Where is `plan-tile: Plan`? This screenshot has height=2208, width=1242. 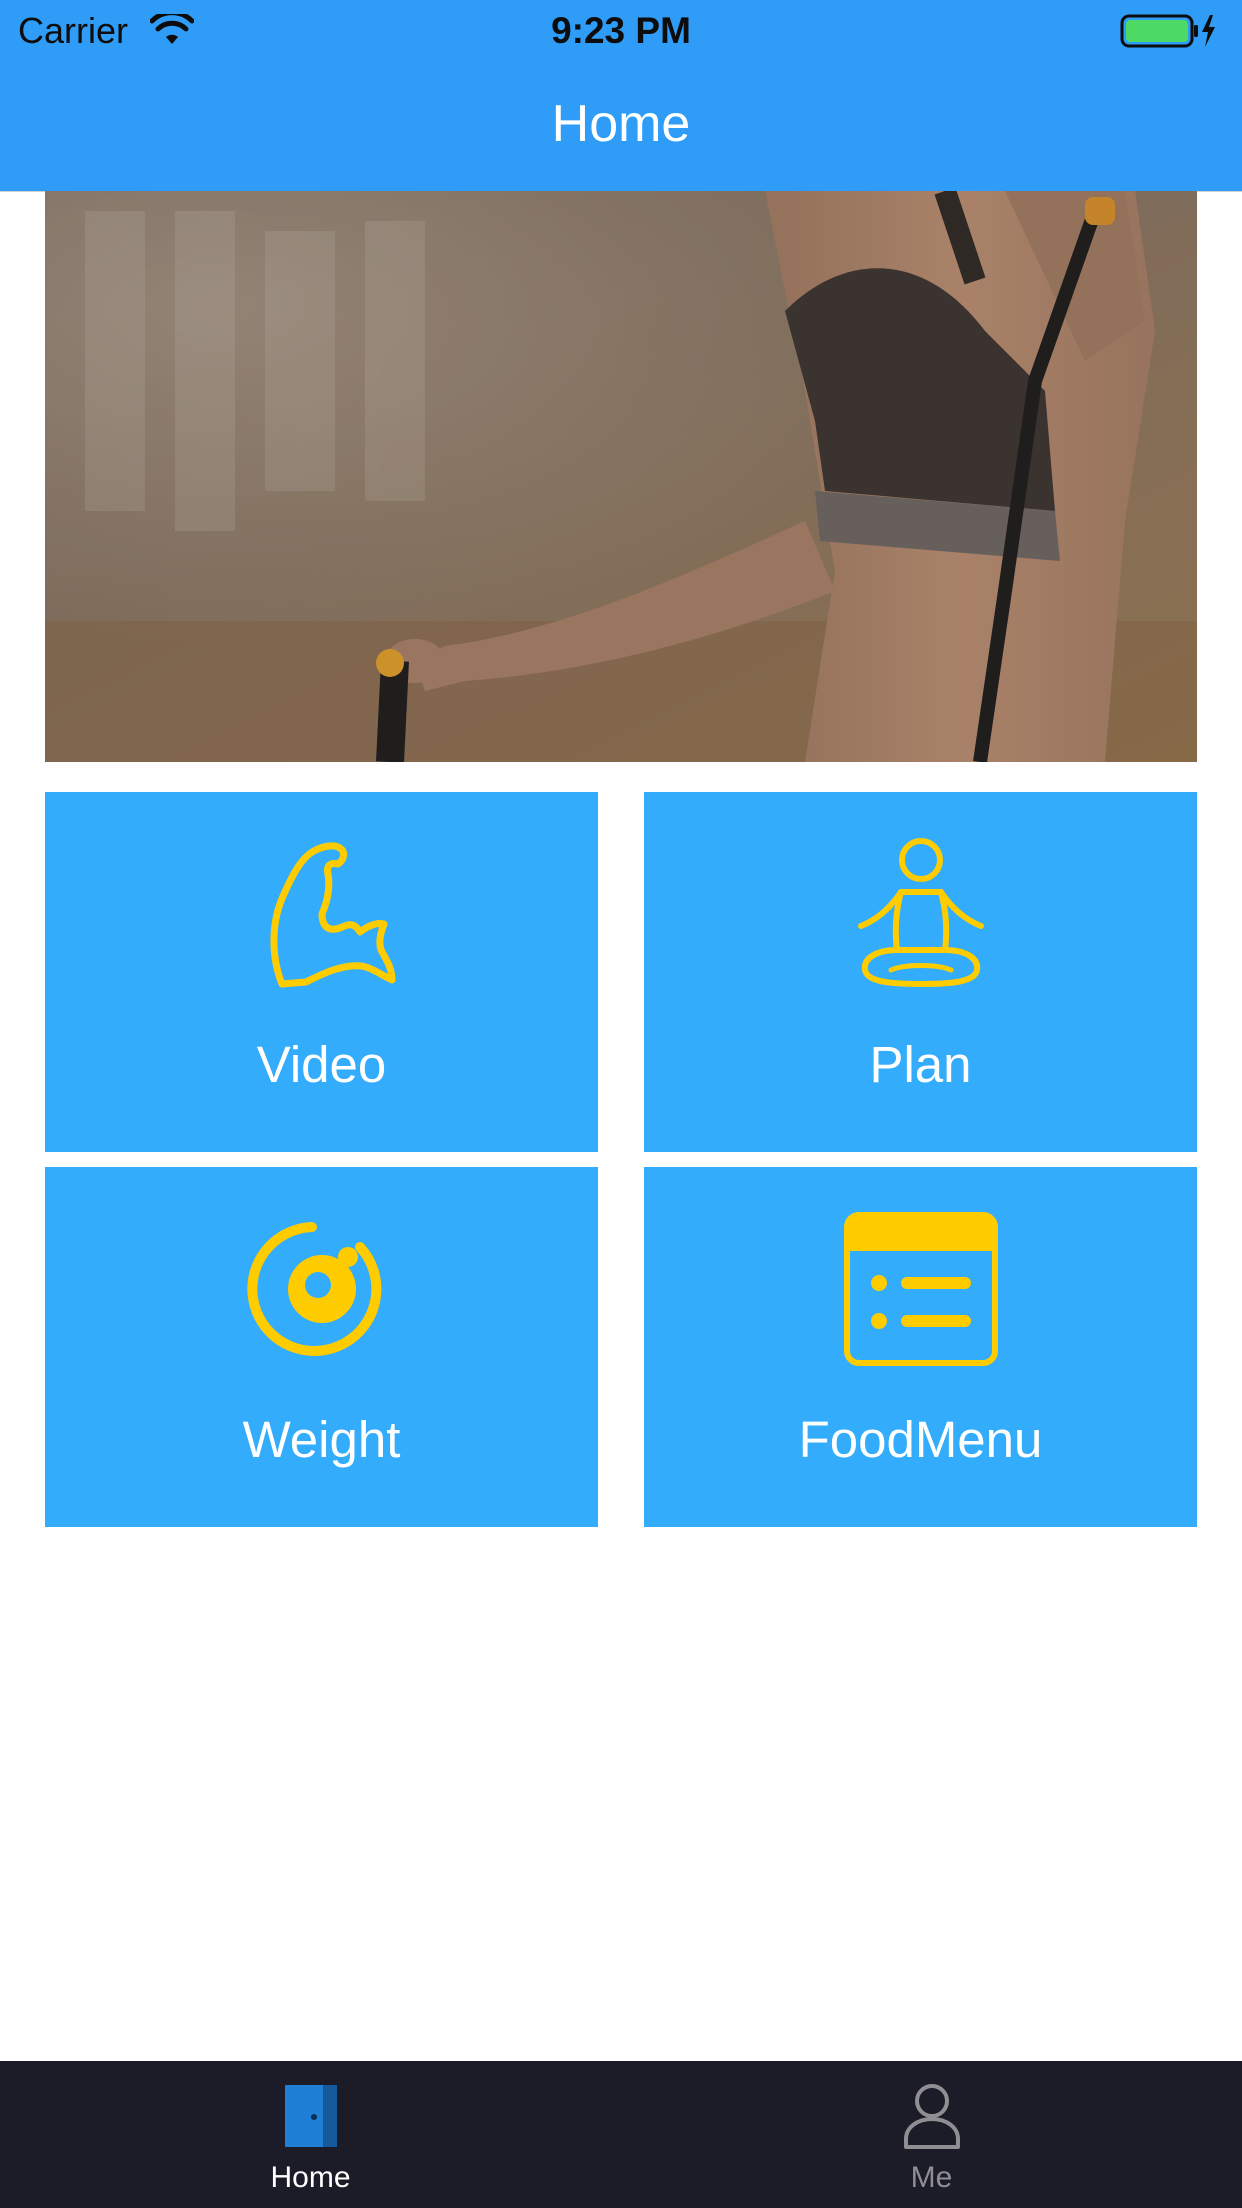
plan-tile: Plan is located at coordinates (920, 972).